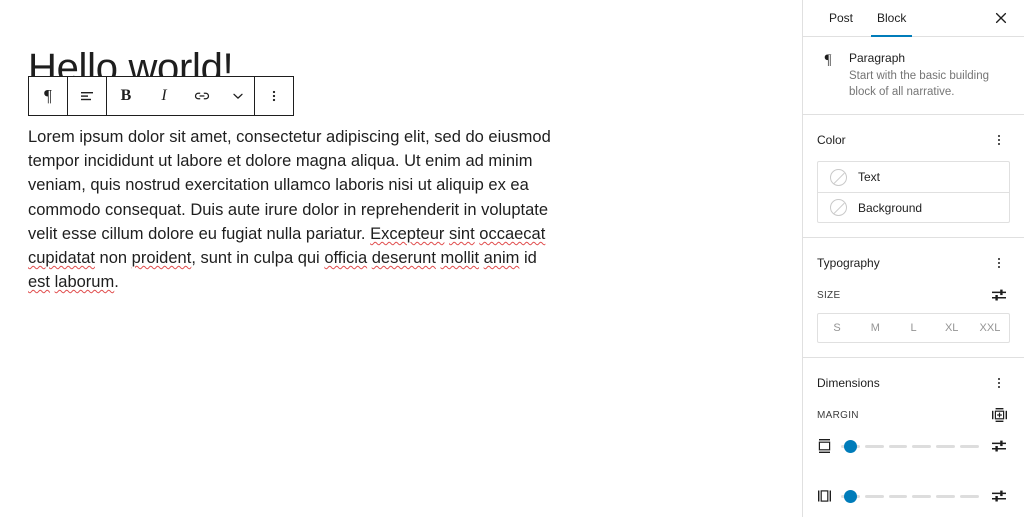 Image resolution: width=1024 pixels, height=517 pixels. I want to click on spellcheck-word: anim, so click(501, 258).